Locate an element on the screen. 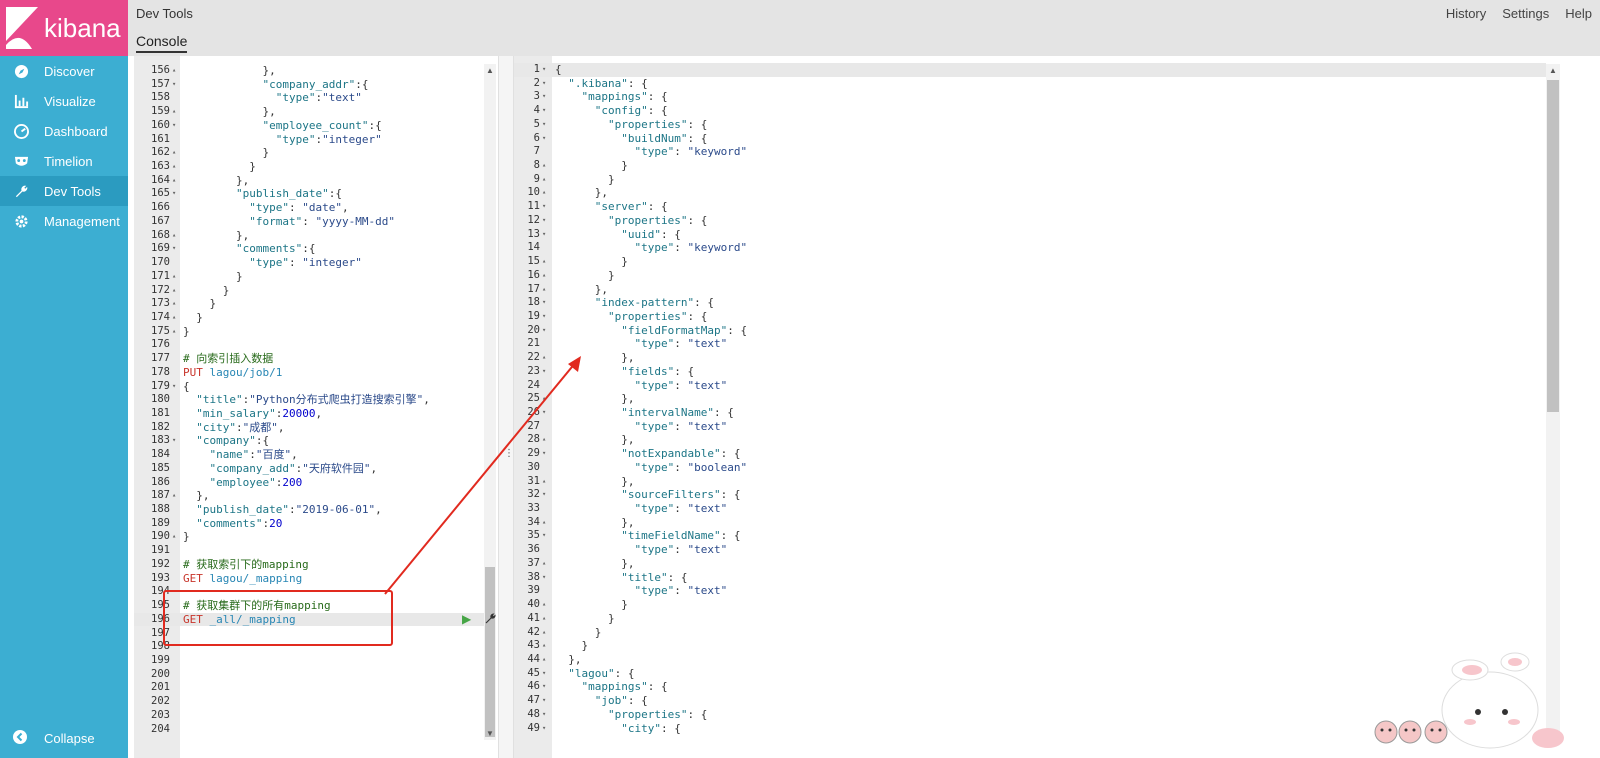  code-line: 4 ▾ "config": { is located at coordinates (1030, 111).